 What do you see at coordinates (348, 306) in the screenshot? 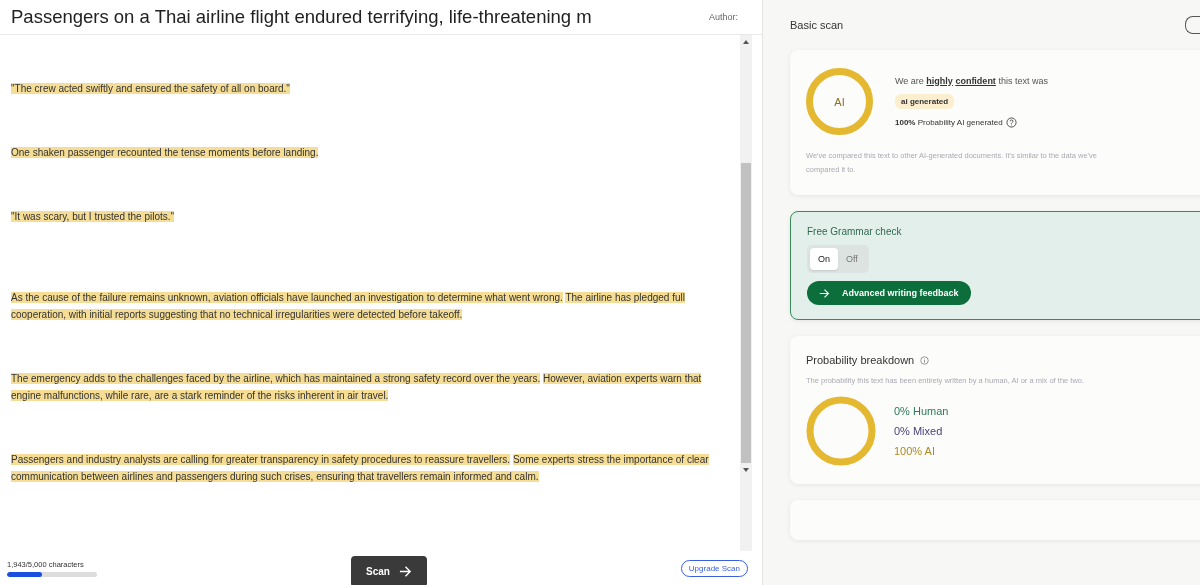
I see `paragraph: As the cause of the failure remains unknown, aviation officials have launched an investigation to determine what went wrong. The airline has pledged full cooperation, with initial reports suggesting that no technical irregularities were detected before takeoff.` at bounding box center [348, 306].